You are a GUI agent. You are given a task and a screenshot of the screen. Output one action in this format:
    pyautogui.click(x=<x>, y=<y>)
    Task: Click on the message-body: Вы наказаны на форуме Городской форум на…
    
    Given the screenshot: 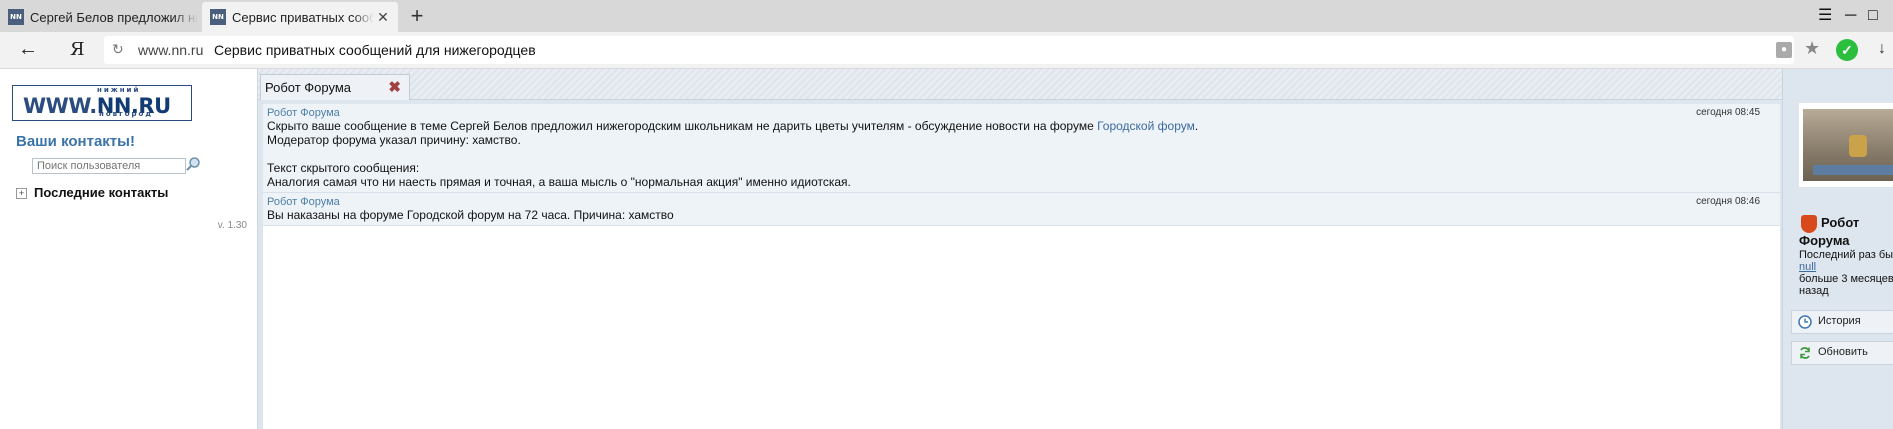 What is the action you would take?
    pyautogui.click(x=470, y=215)
    